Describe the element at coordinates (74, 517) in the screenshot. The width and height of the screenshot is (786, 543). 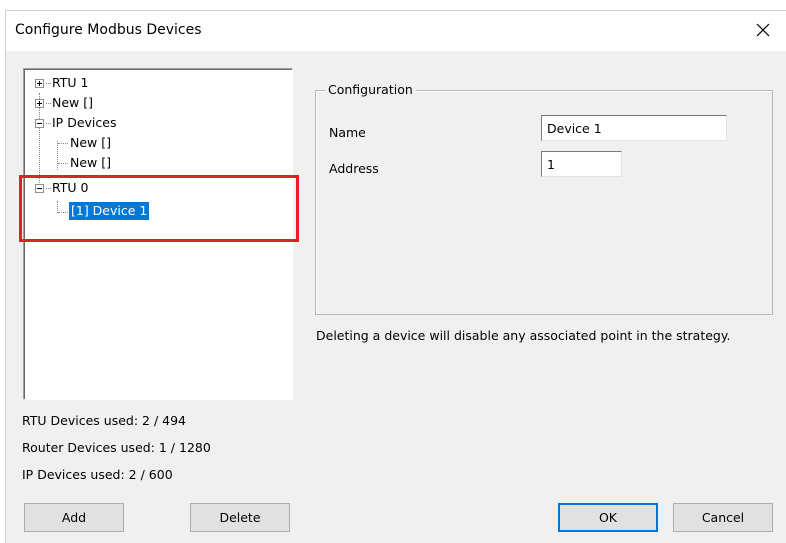
I see `add-button: Add` at that location.